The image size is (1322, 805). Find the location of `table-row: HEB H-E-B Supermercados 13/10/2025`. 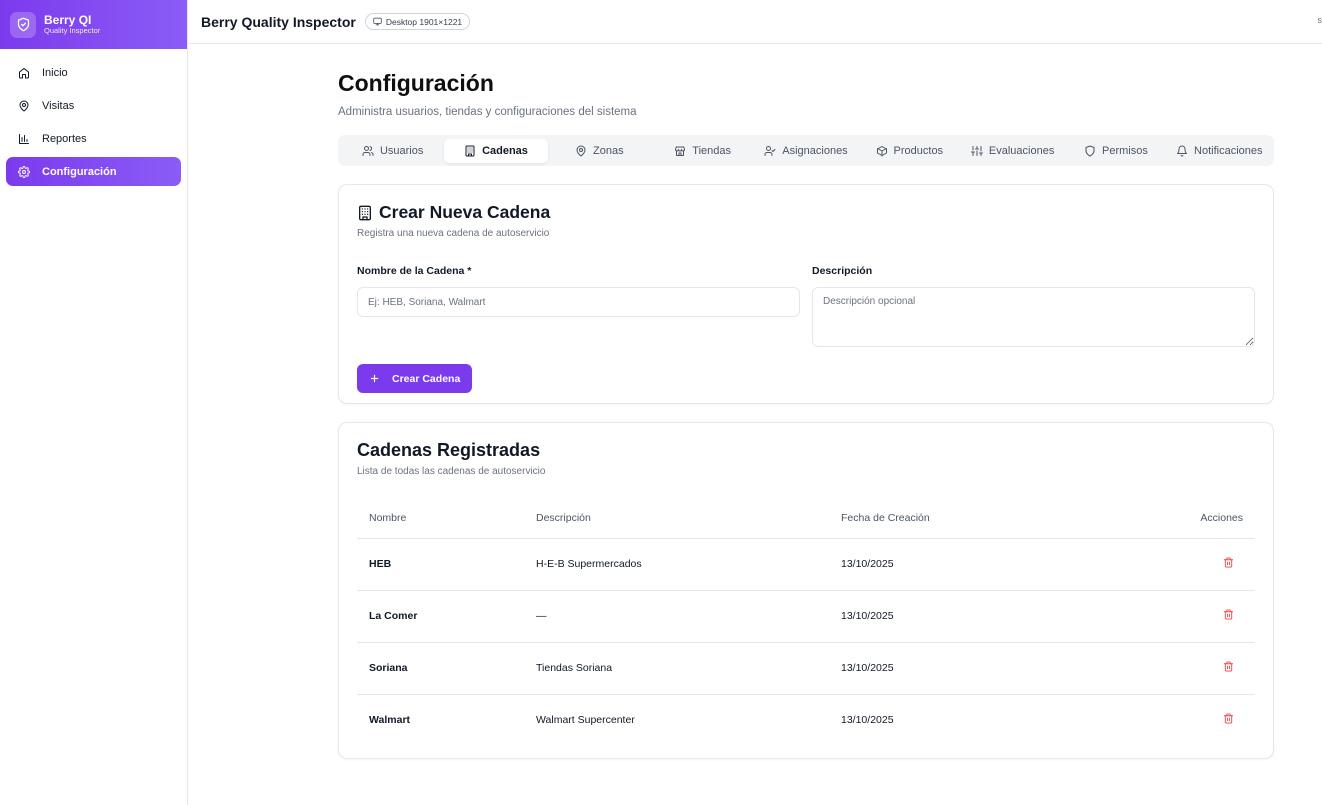

table-row: HEB H-E-B Supermercados 13/10/2025 is located at coordinates (806, 564).